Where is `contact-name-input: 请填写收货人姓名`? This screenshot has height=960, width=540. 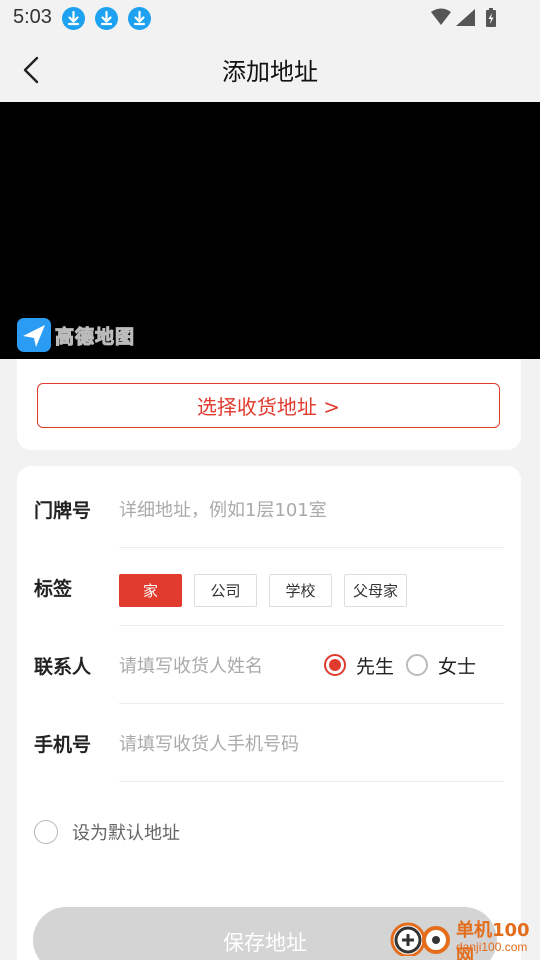 contact-name-input: 请填写收货人姓名 is located at coordinates (191, 665).